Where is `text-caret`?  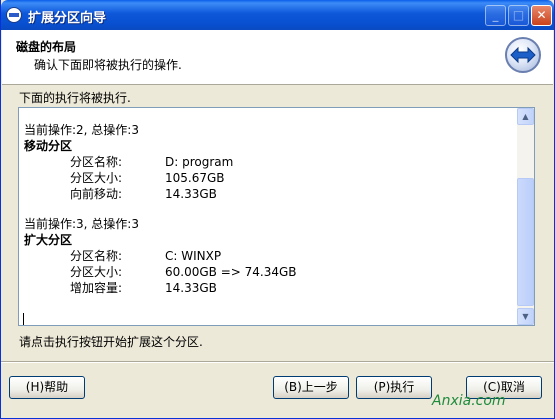 text-caret is located at coordinates (23, 319).